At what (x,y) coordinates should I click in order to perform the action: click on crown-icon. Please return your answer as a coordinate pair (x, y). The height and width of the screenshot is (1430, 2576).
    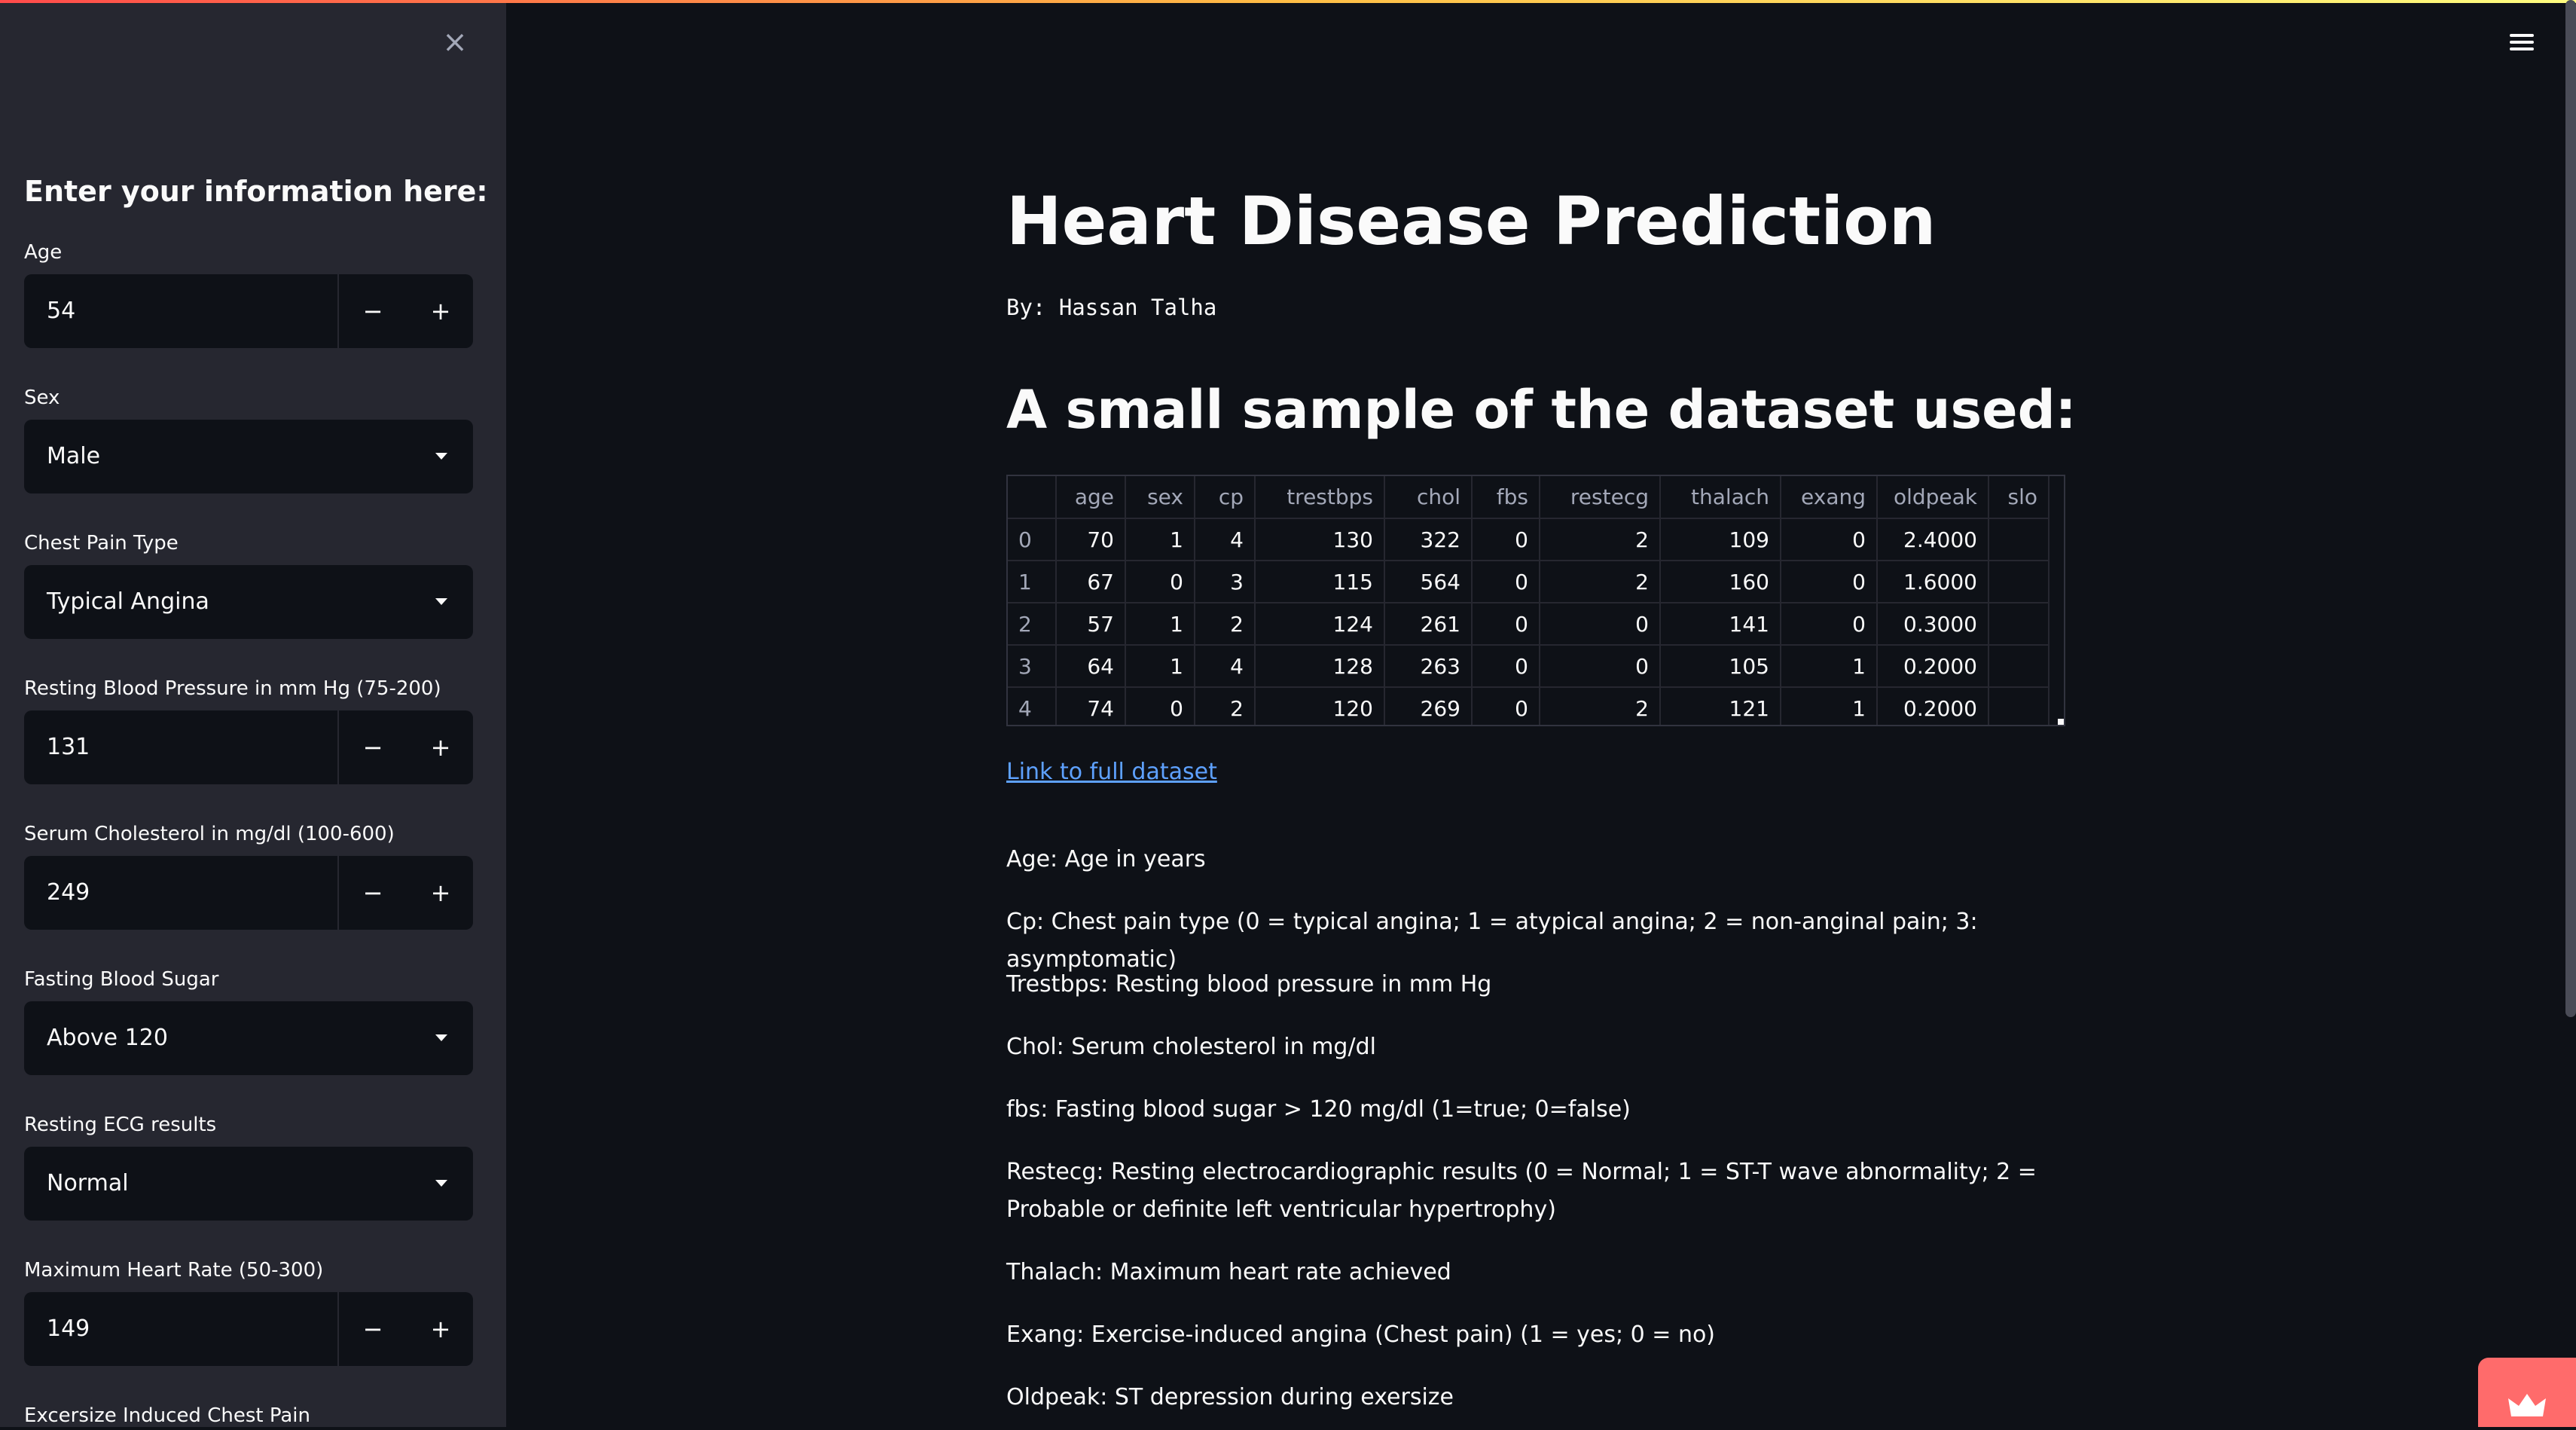
    Looking at the image, I should click on (2527, 1393).